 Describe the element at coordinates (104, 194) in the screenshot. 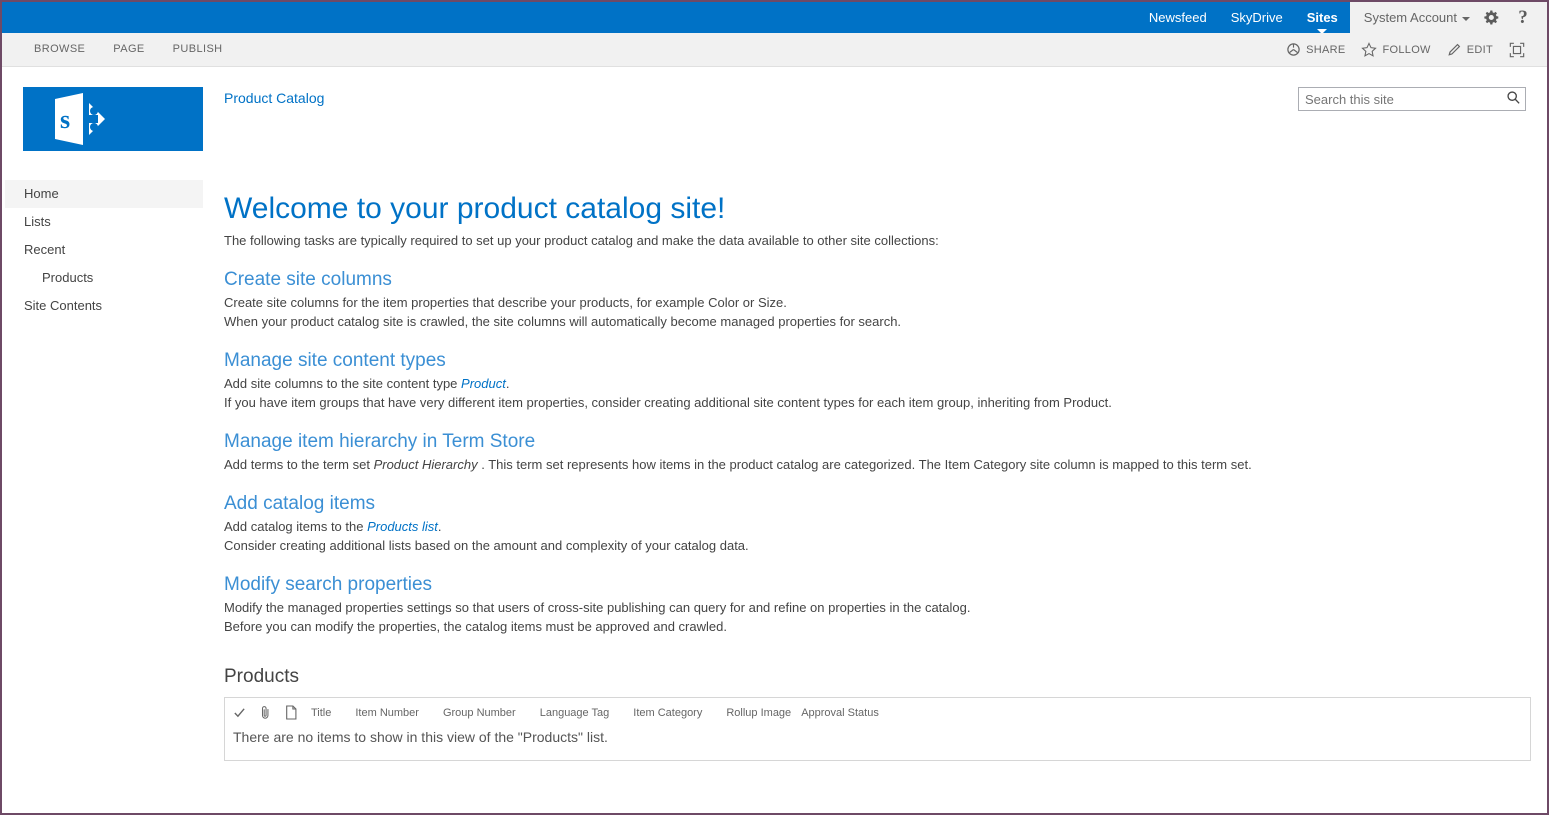

I see `sidebar-item-home: Home` at that location.